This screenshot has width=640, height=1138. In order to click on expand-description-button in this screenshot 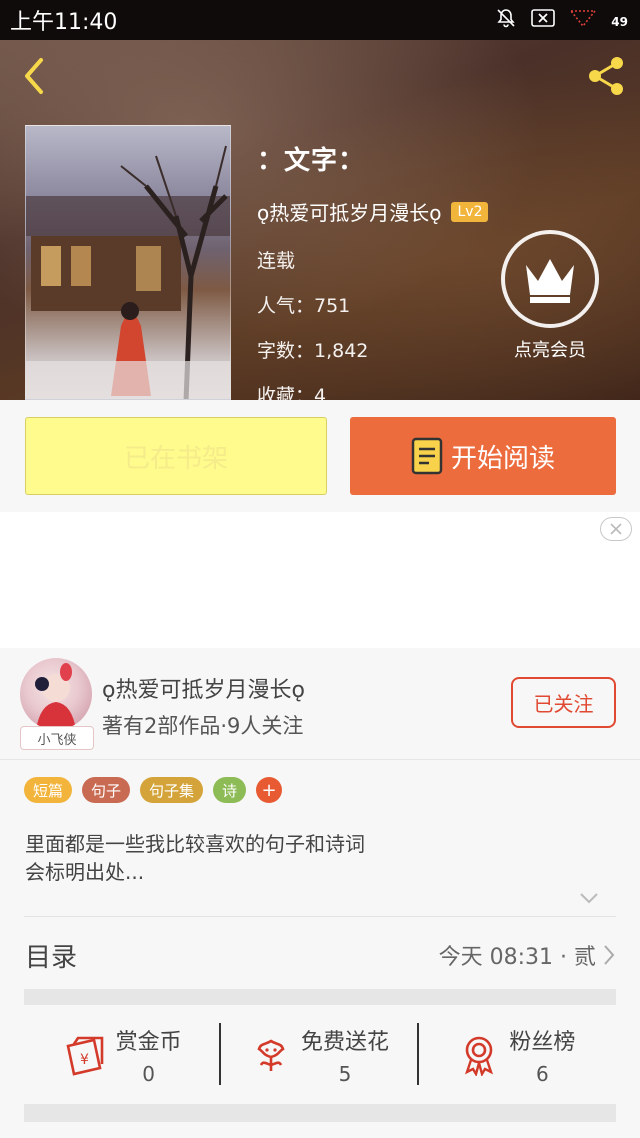, I will do `click(589, 899)`.